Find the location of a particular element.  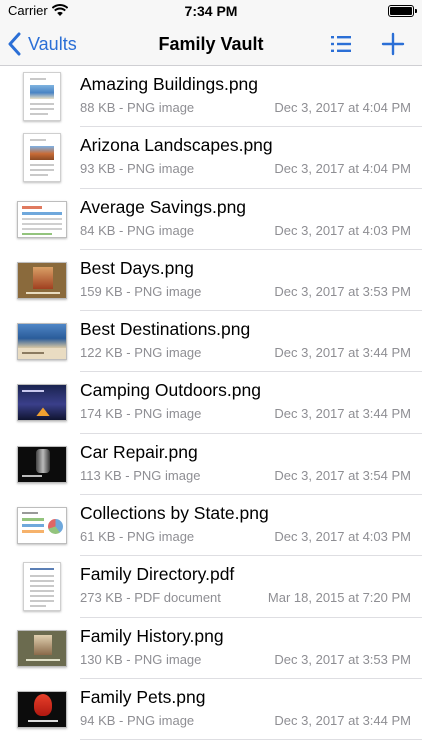

file-date: Mar 18, 2015 at 7:20 PM is located at coordinates (339, 598).